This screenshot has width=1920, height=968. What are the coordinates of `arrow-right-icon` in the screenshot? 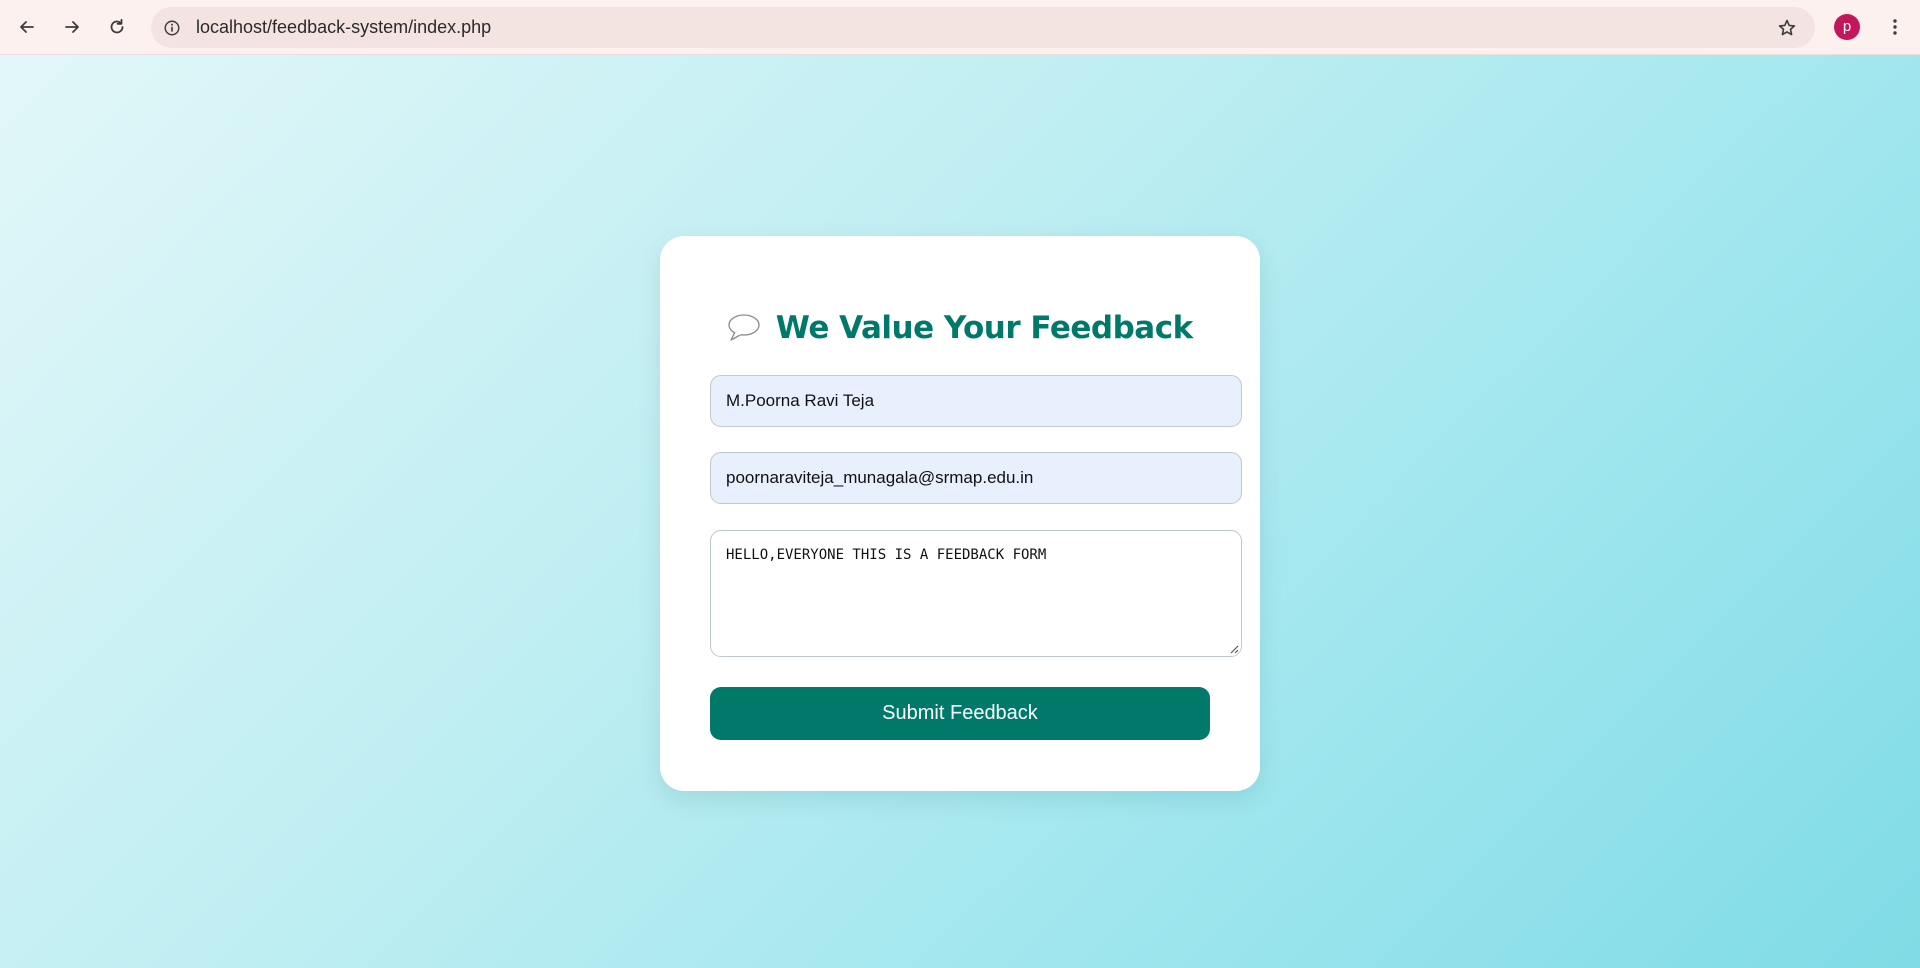 It's located at (72, 27).